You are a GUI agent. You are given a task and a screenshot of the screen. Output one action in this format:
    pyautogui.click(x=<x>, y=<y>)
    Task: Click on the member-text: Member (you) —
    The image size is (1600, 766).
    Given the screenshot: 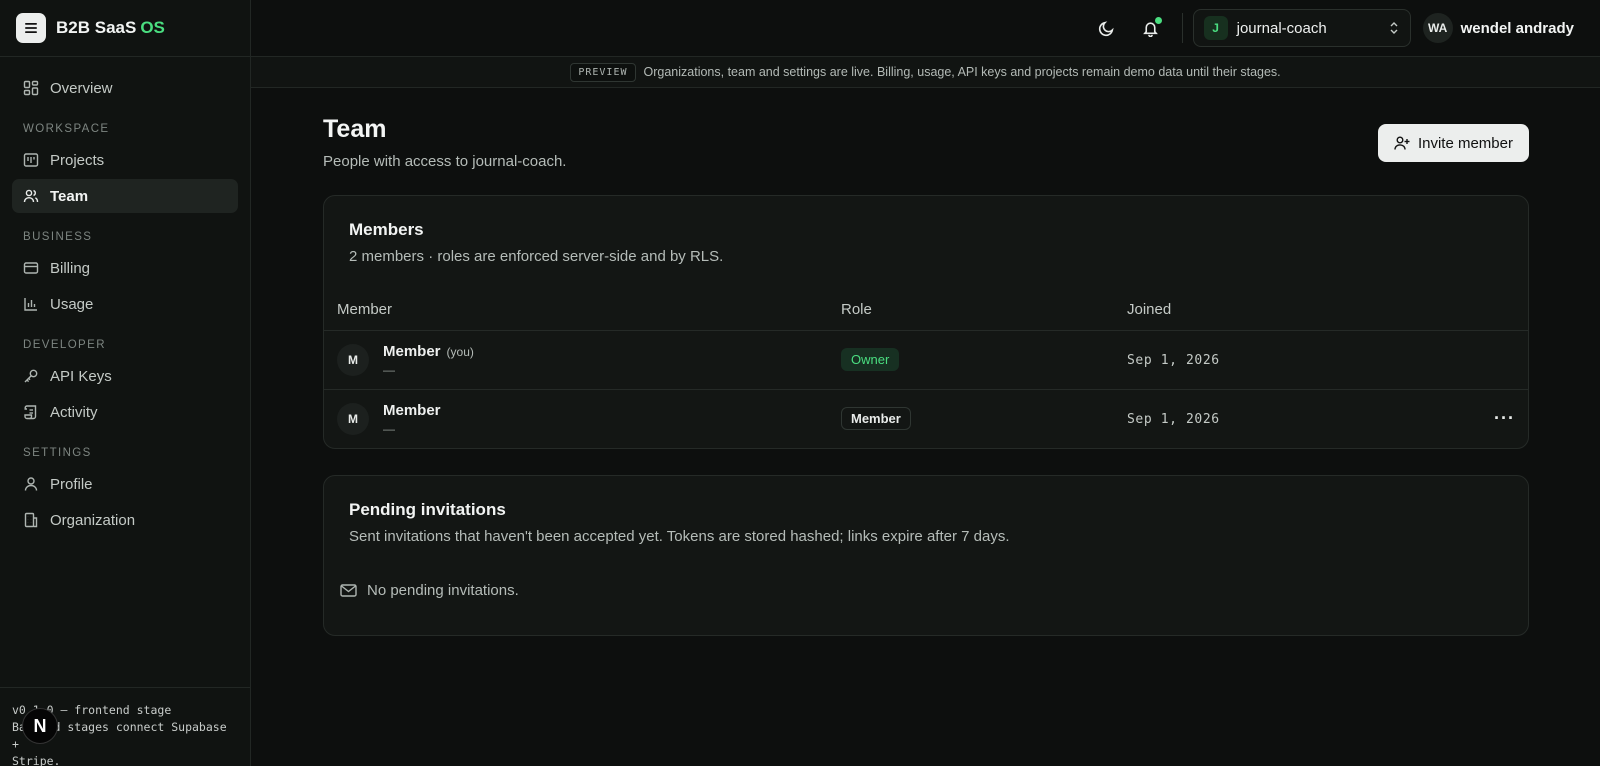 What is the action you would take?
    pyautogui.click(x=428, y=360)
    